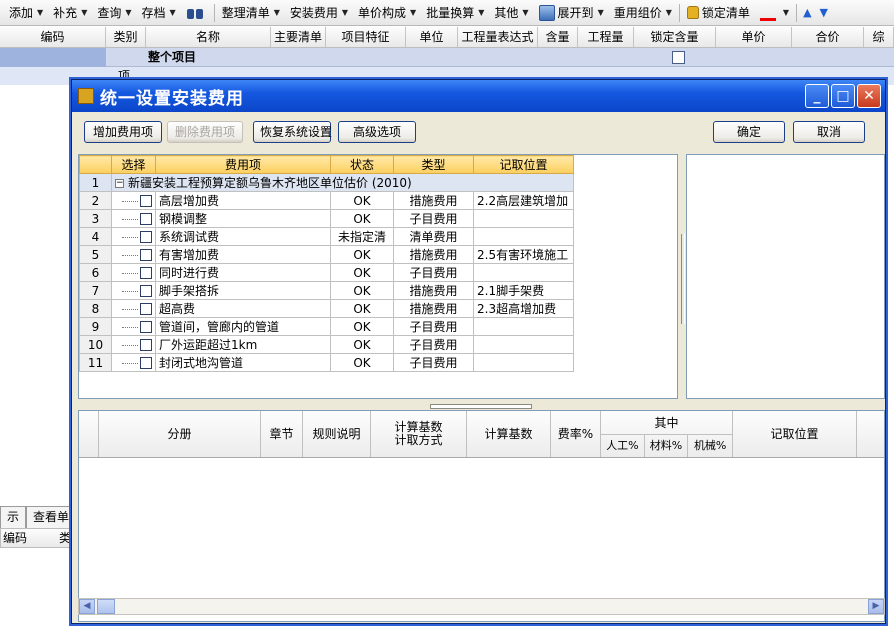 This screenshot has width=894, height=637. I want to click on cancel-button: 取消, so click(829, 132).